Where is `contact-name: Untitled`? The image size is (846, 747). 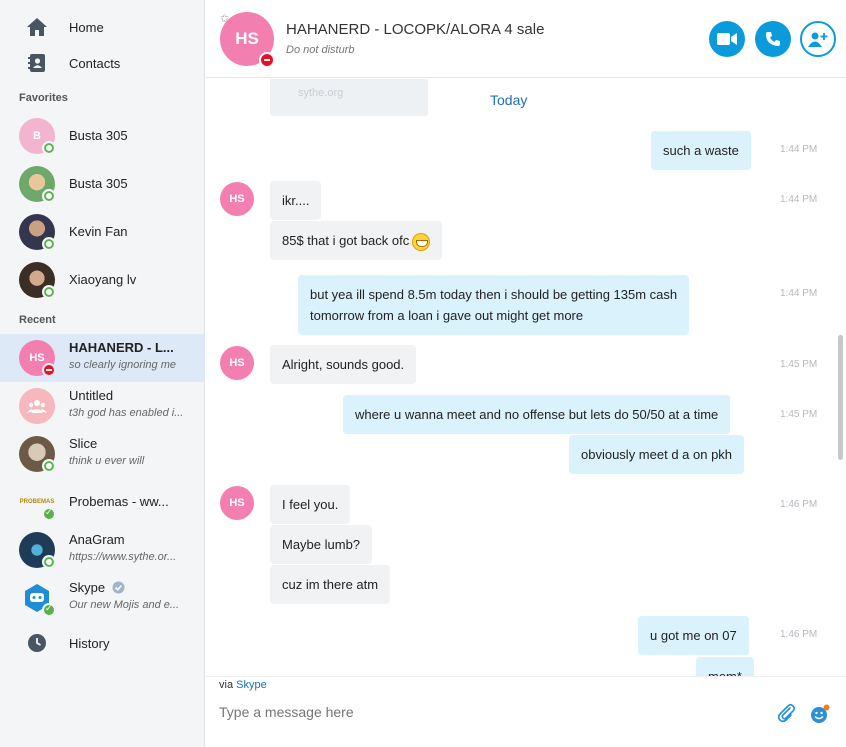 contact-name: Untitled is located at coordinates (91, 395).